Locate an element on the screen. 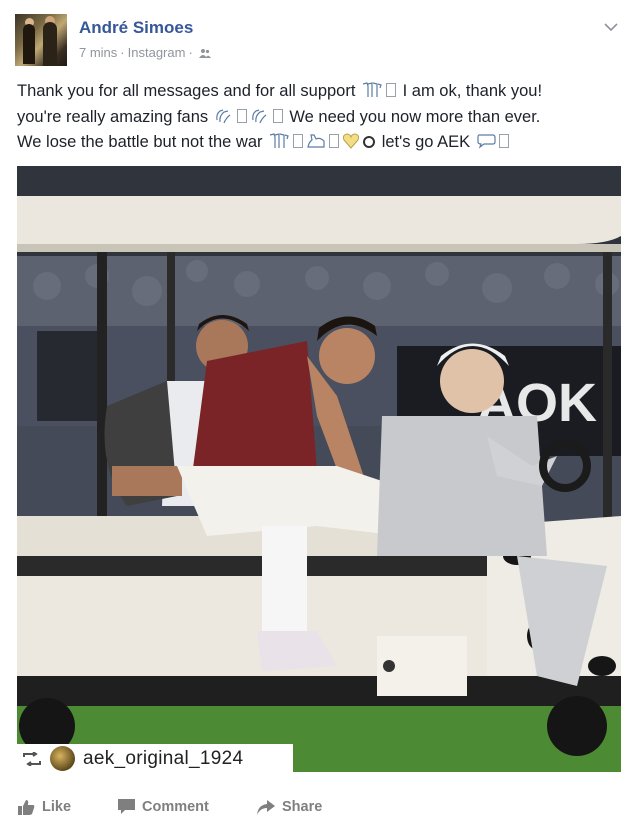  comment-icon is located at coordinates (126, 806).